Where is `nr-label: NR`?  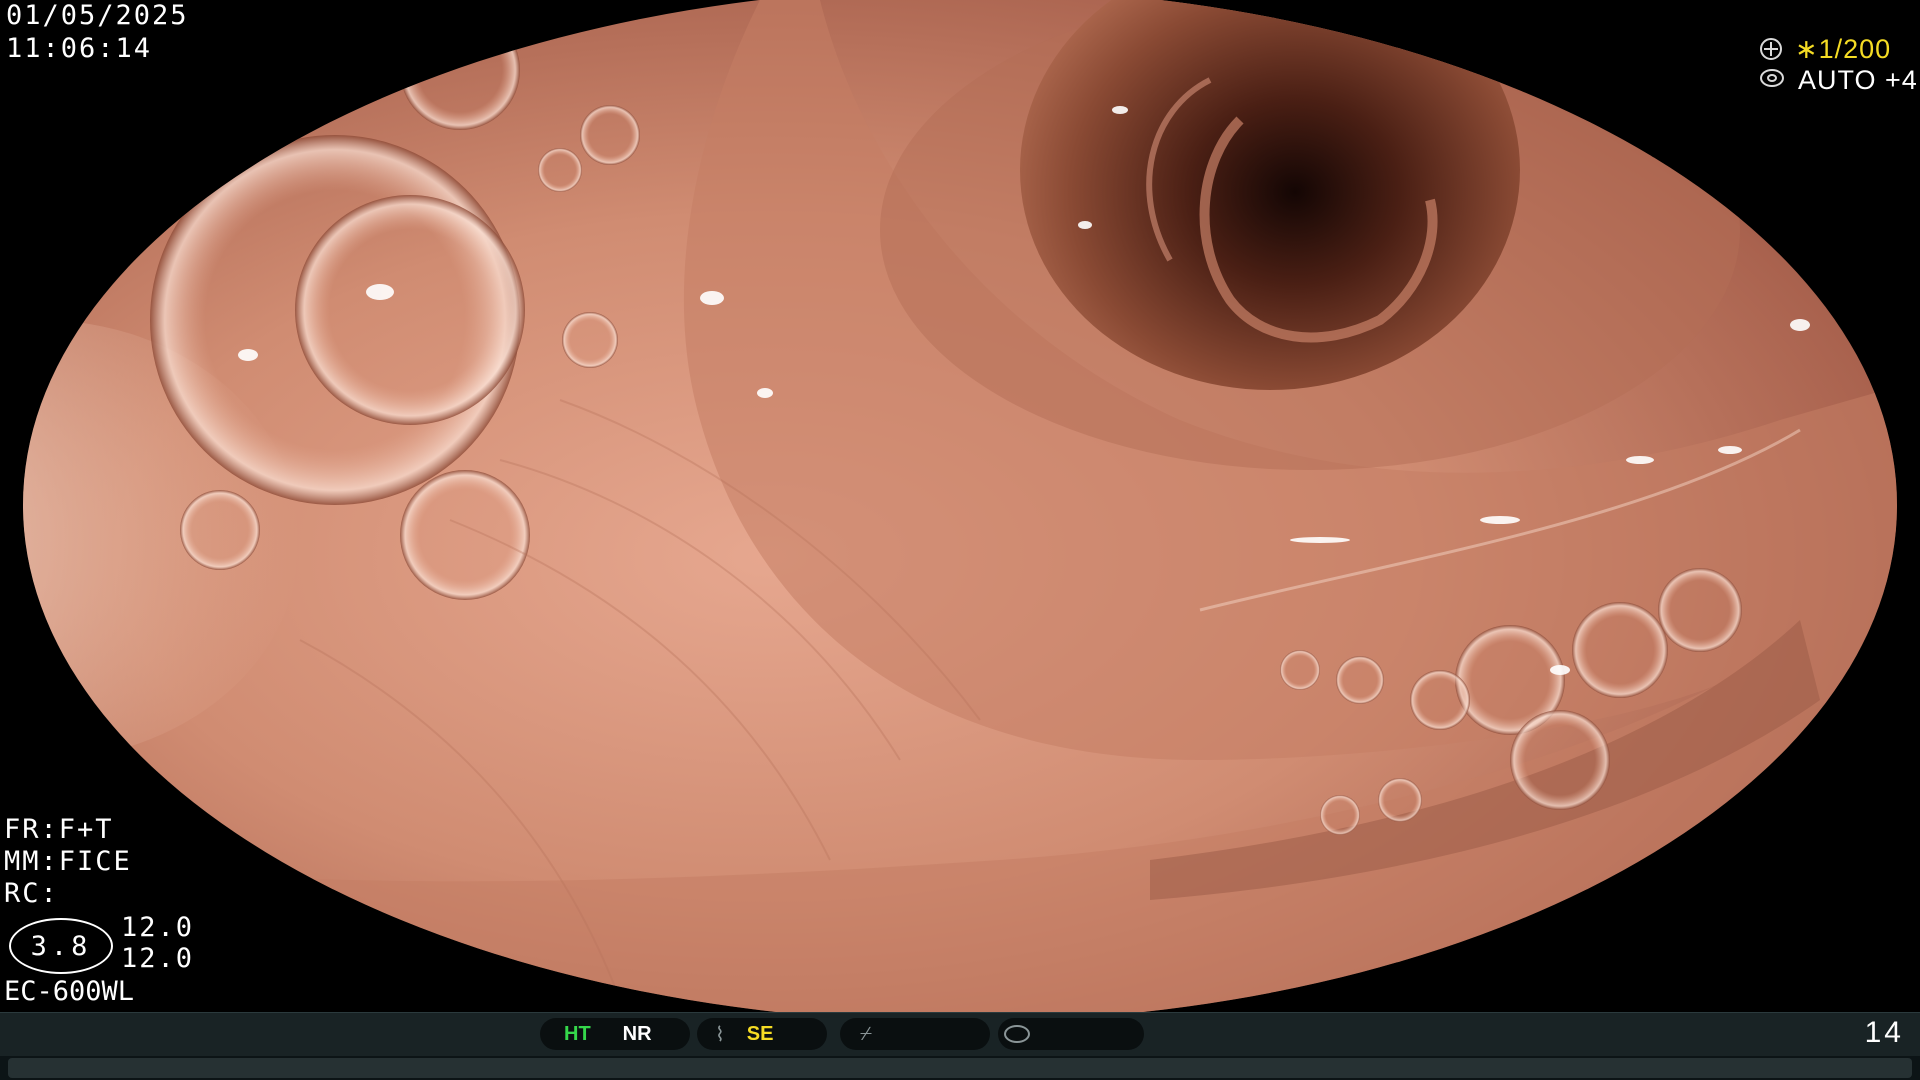
nr-label: NR is located at coordinates (637, 1033).